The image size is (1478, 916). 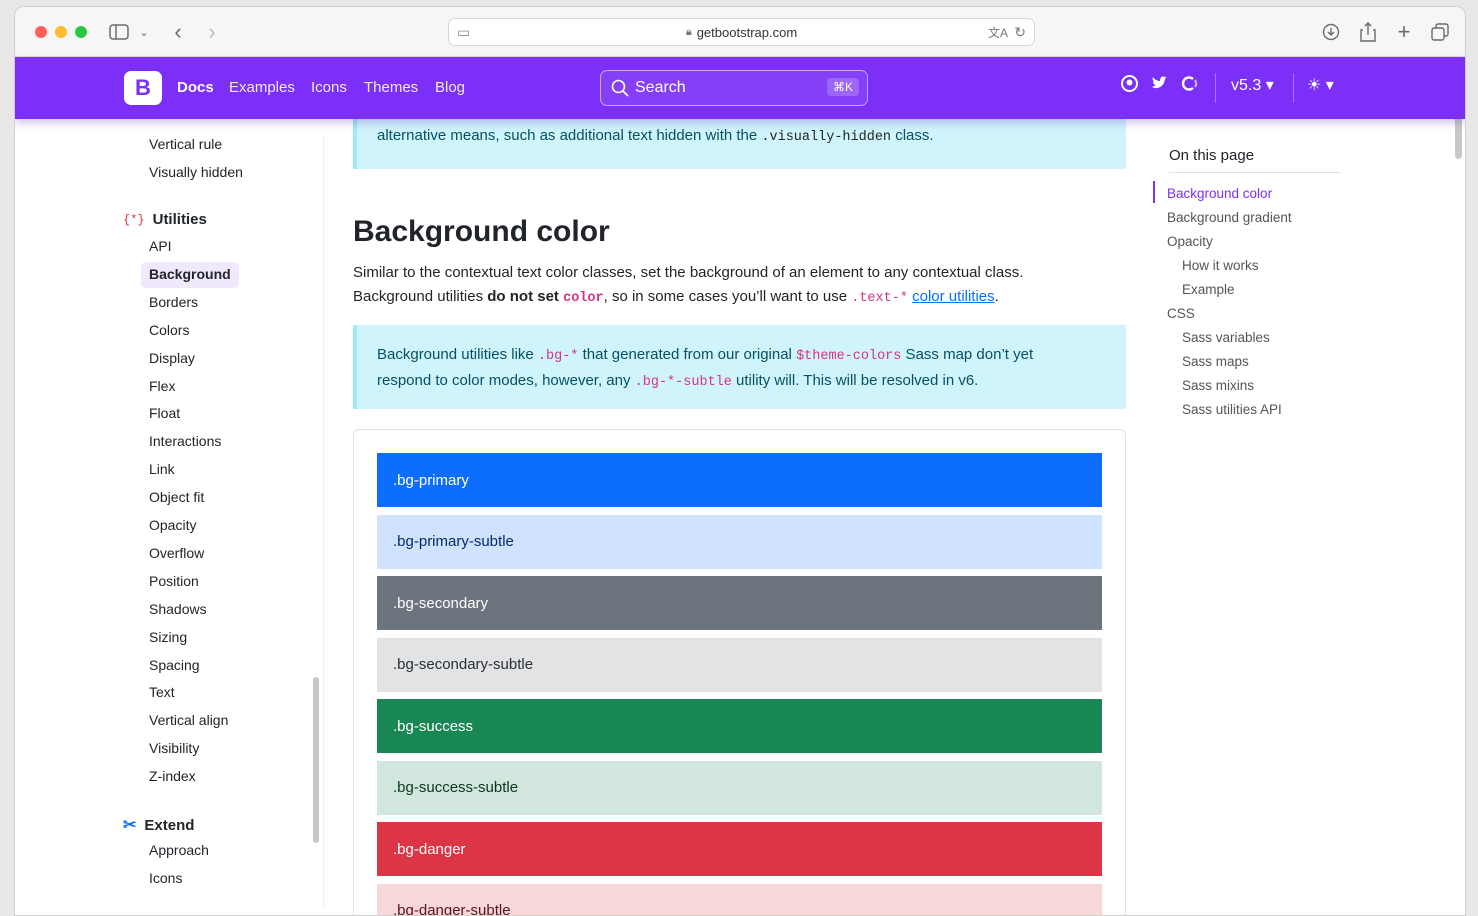 I want to click on sidebar-toggle-icon, so click(x=119, y=32).